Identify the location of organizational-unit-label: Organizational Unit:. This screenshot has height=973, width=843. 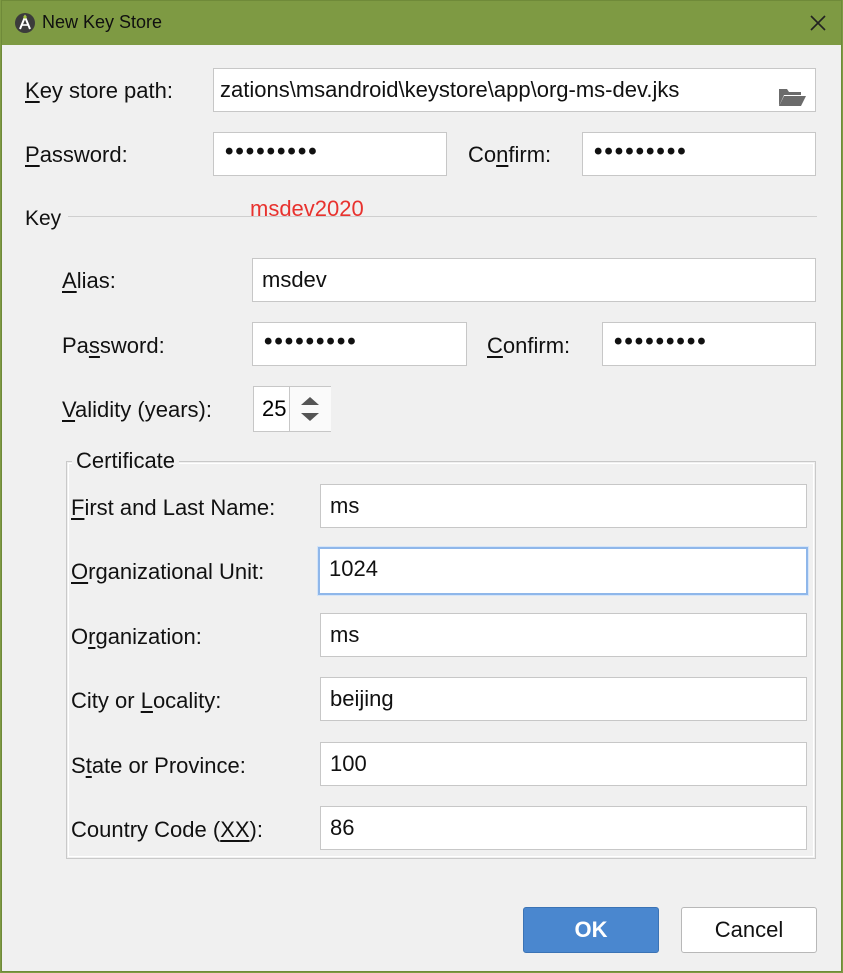
(168, 571).